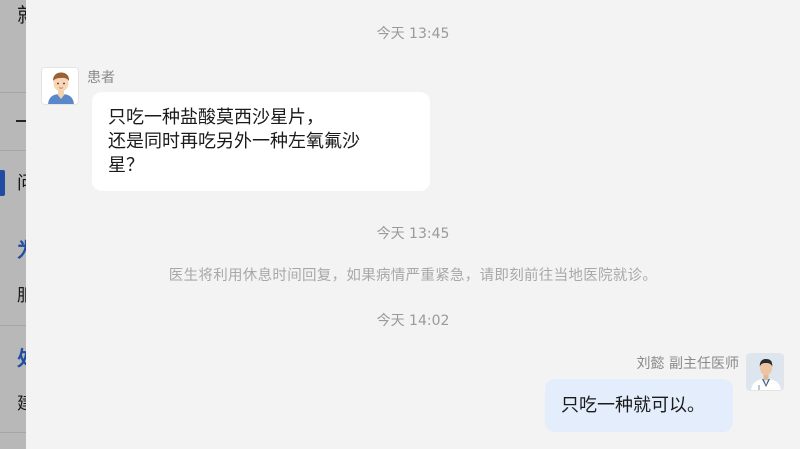  Describe the element at coordinates (234, 141) in the screenshot. I see `message-line: 还是同时再吃另外一种左氧氟沙` at that location.